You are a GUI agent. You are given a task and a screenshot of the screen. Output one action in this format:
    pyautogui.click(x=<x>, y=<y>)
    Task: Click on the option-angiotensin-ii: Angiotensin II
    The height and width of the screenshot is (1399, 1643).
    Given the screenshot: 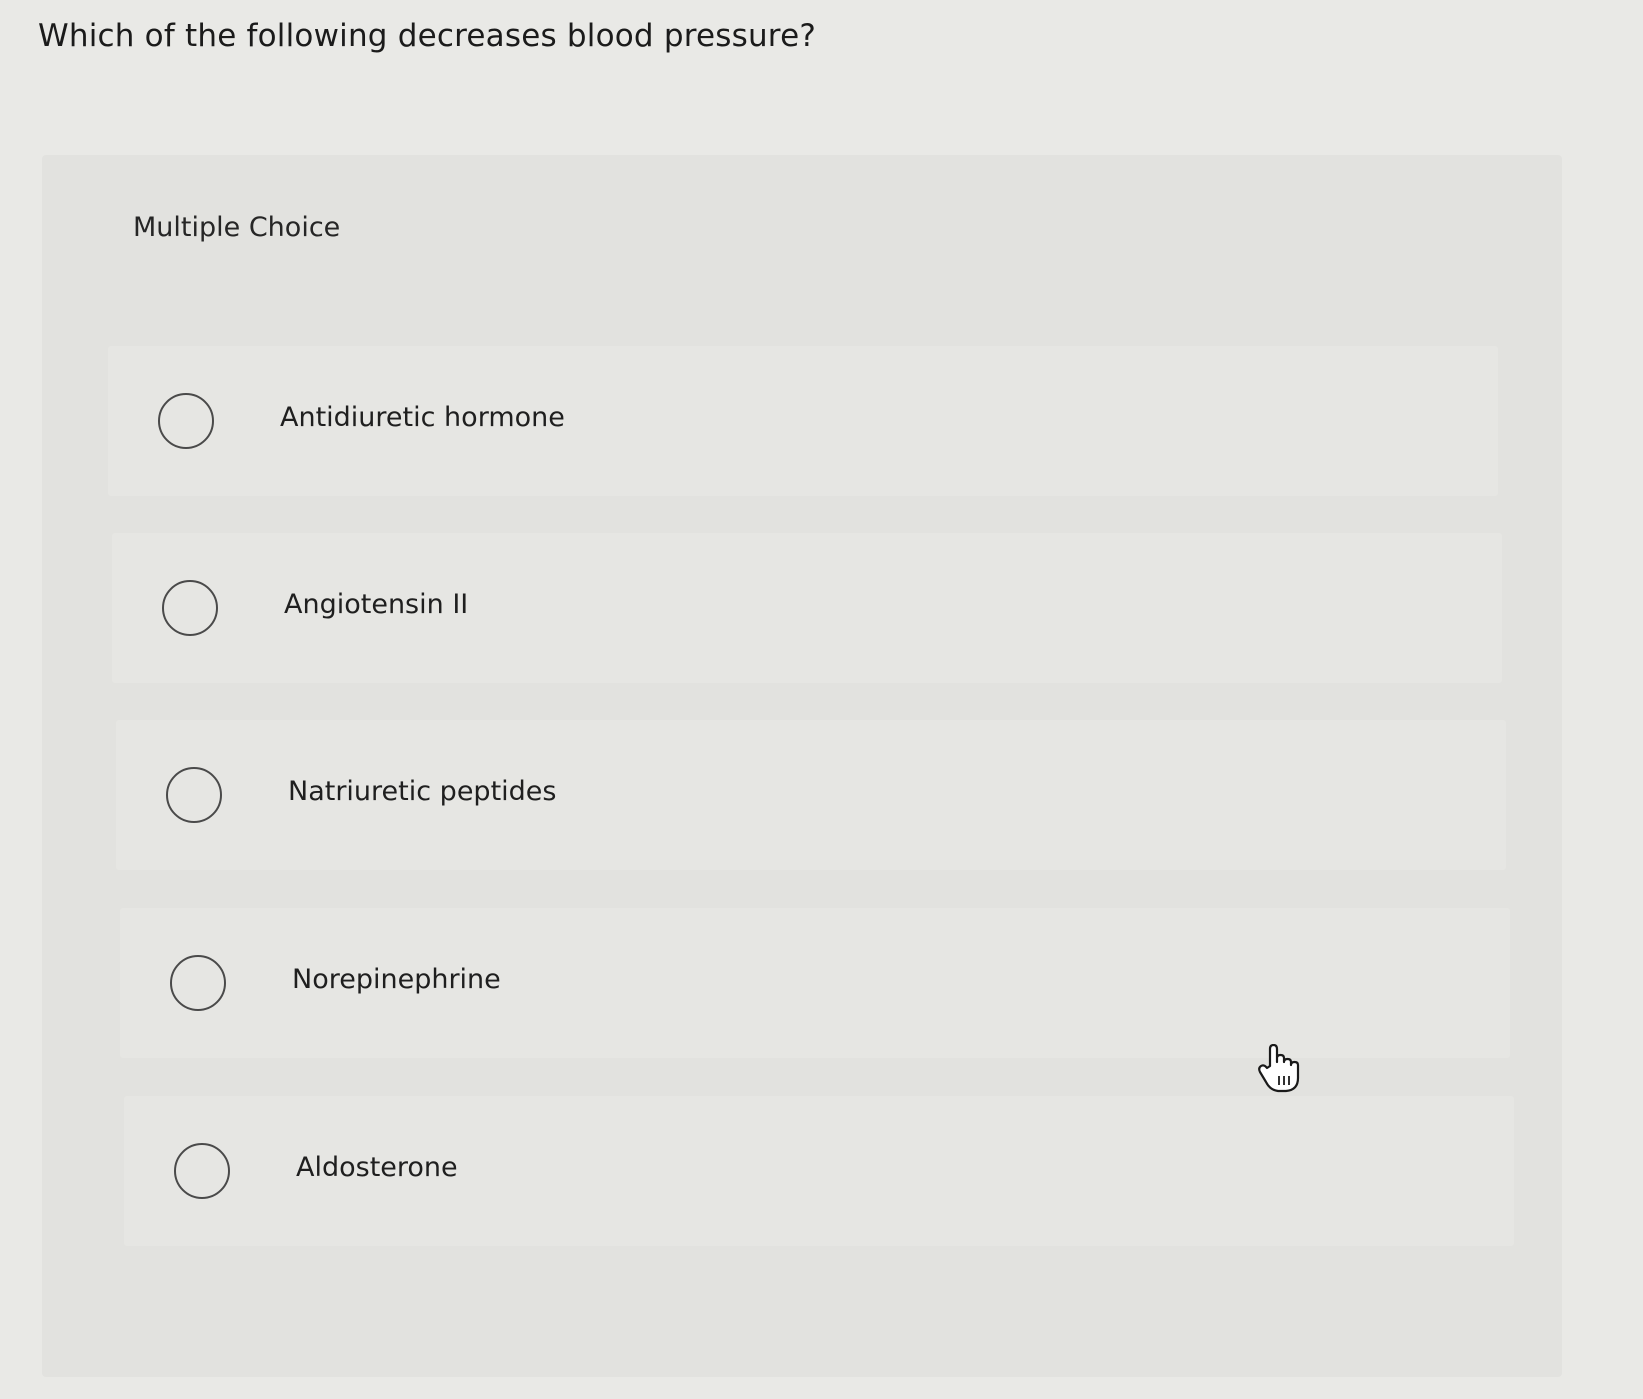 What is the action you would take?
    pyautogui.click(x=807, y=608)
    